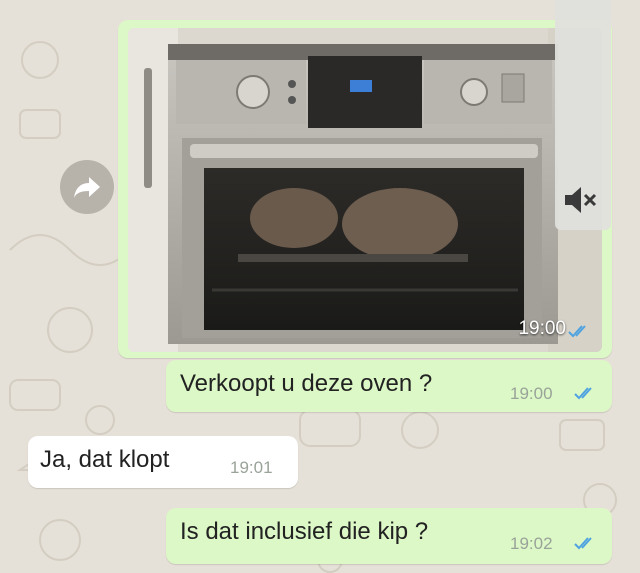  I want to click on message-text: Verkoopt u deze oven ?, so click(306, 383).